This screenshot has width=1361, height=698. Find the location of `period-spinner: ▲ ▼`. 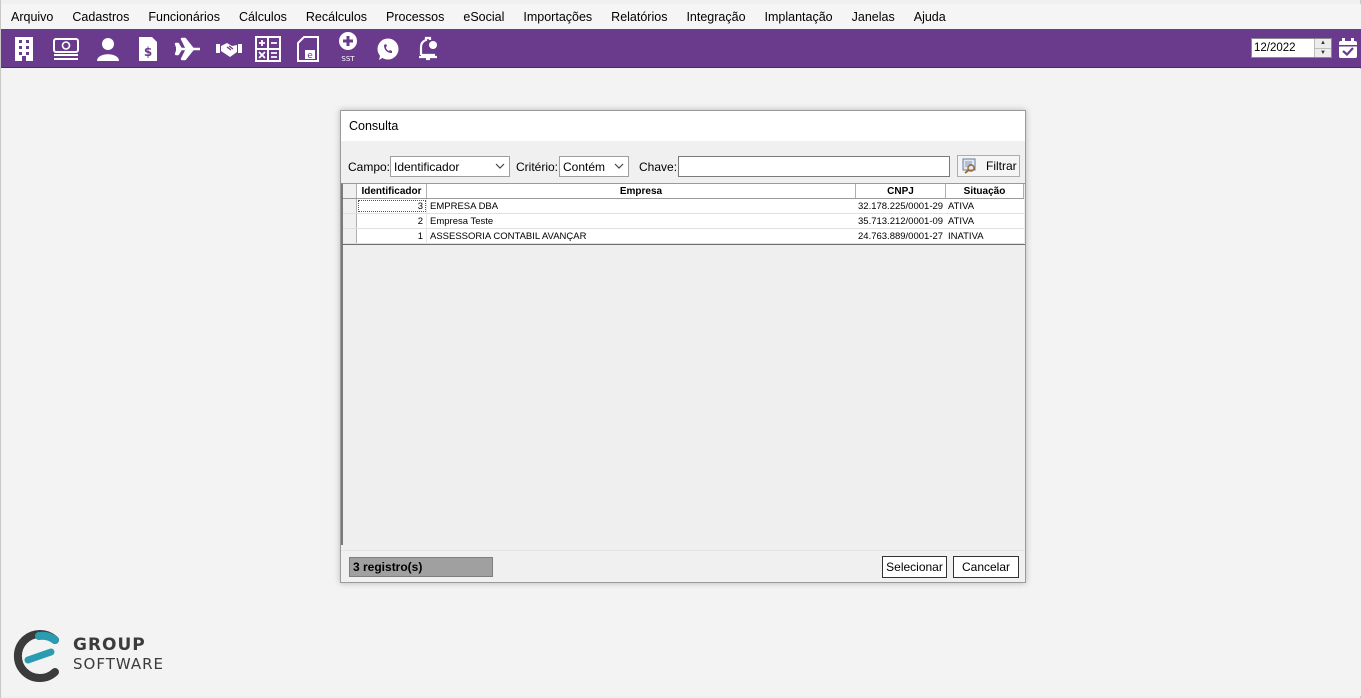

period-spinner: ▲ ▼ is located at coordinates (1322, 48).